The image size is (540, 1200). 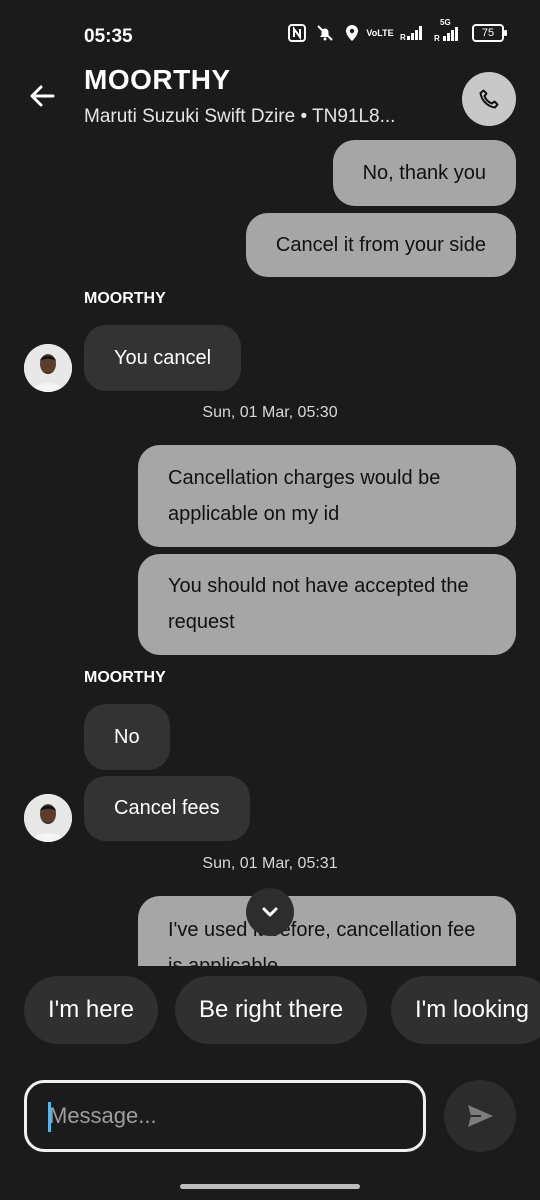 I want to click on arrow-left-icon, so click(x=42, y=96).